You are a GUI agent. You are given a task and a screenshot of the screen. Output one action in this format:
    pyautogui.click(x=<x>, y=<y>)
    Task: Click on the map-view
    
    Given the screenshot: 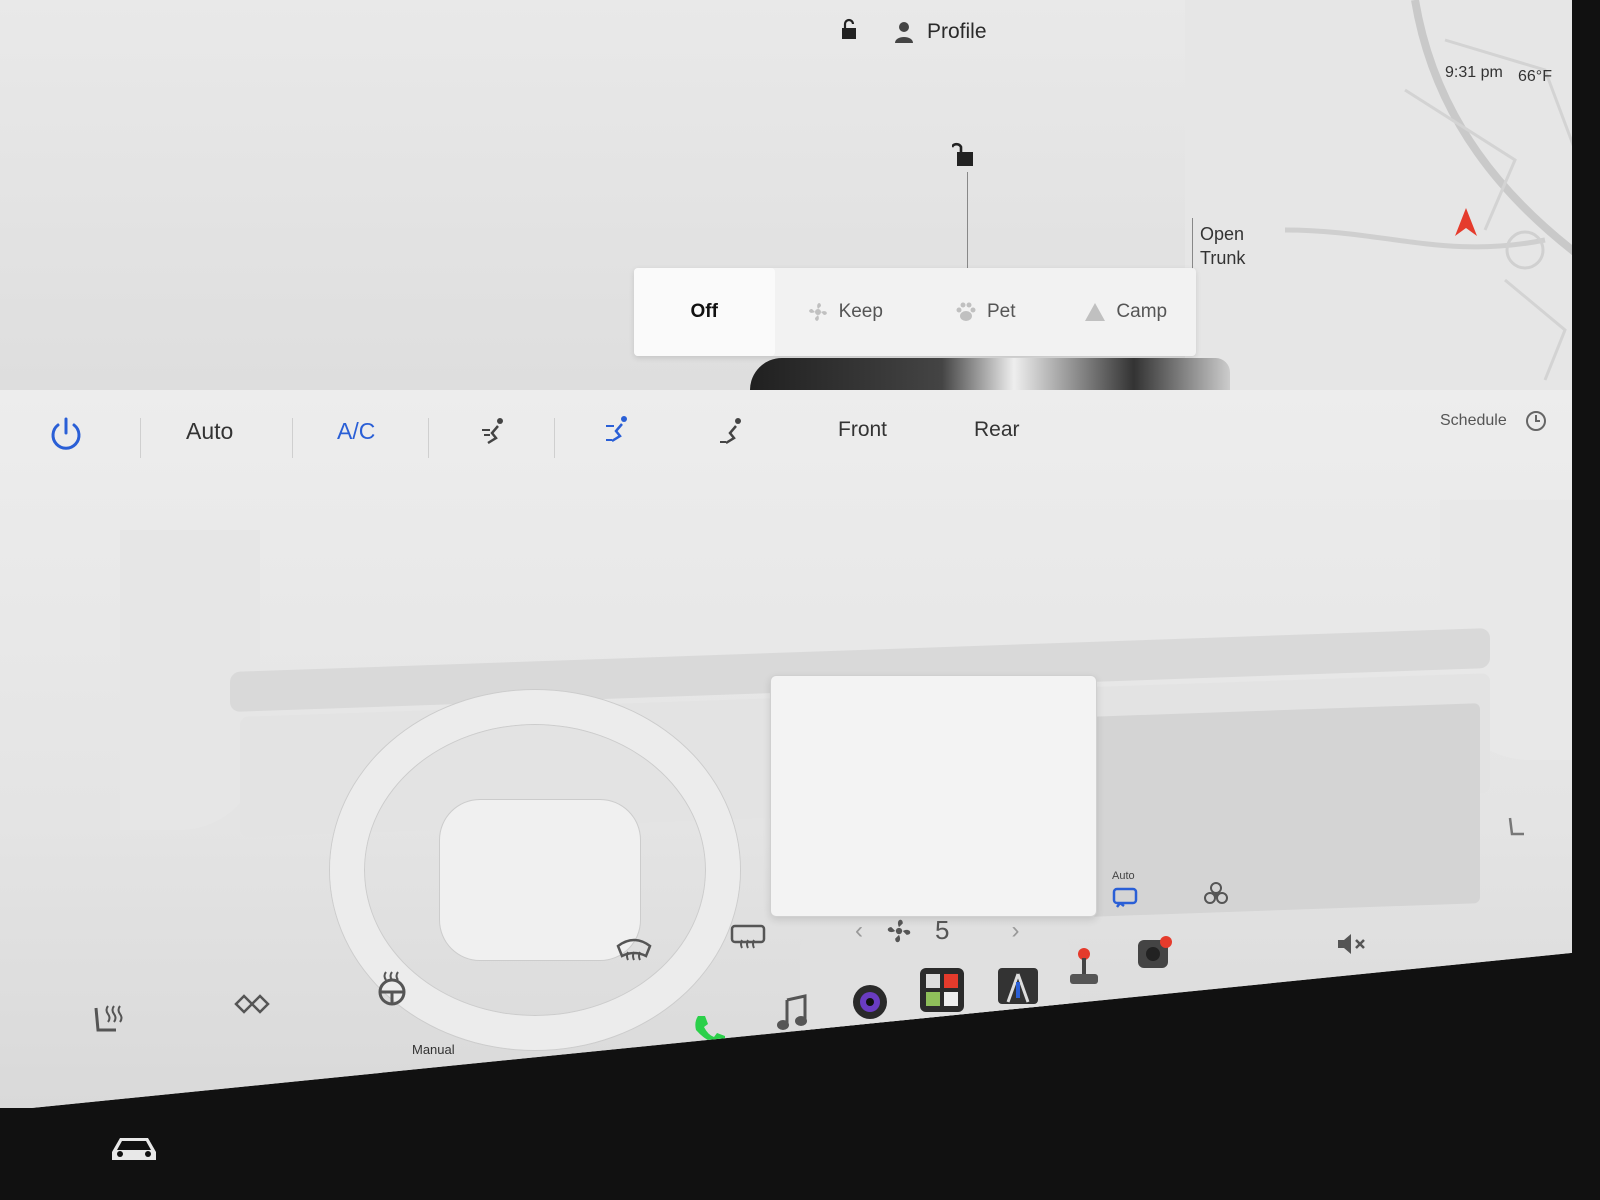 What is the action you would take?
    pyautogui.click(x=1378, y=195)
    